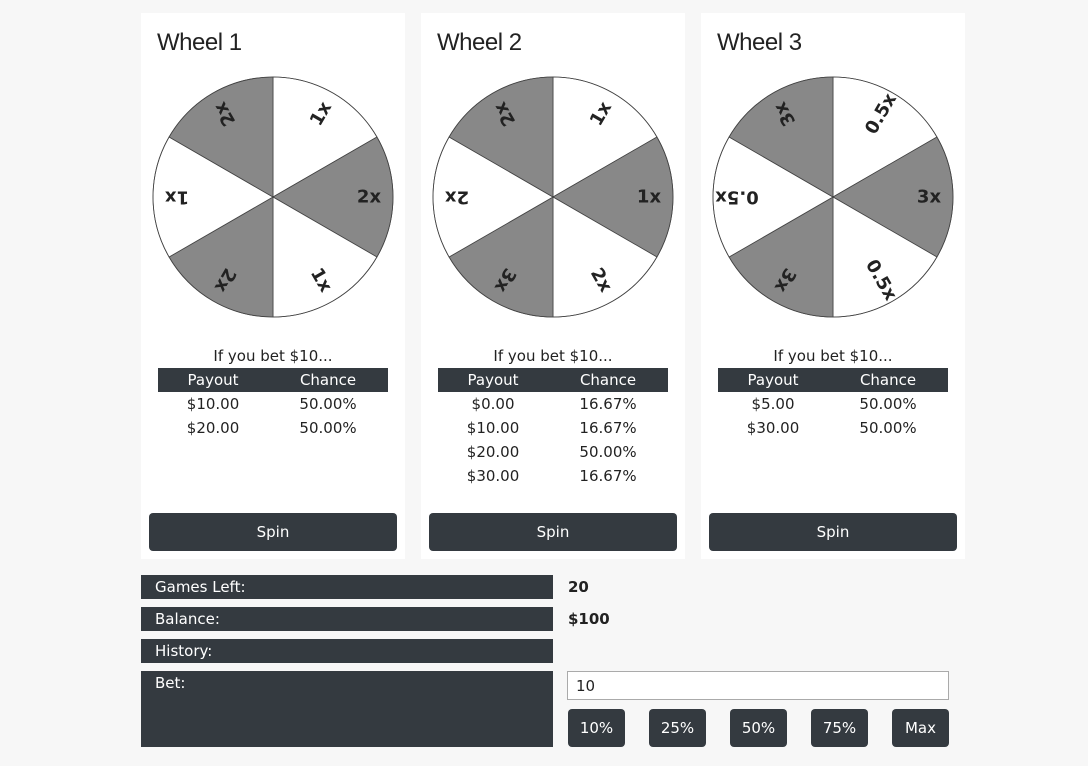 The image size is (1088, 766). What do you see at coordinates (553, 197) in the screenshot?
I see `wheel-2: 1x1x2x3x2x2x` at bounding box center [553, 197].